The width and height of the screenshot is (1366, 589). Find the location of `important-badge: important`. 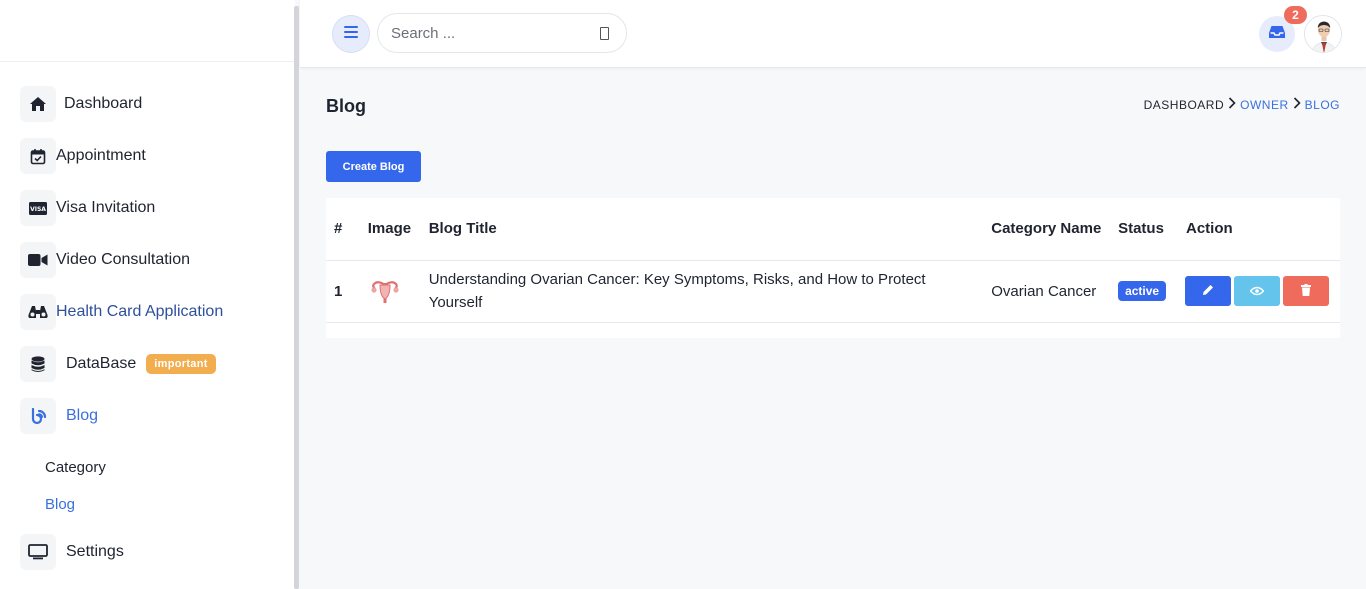

important-badge: important is located at coordinates (181, 364).